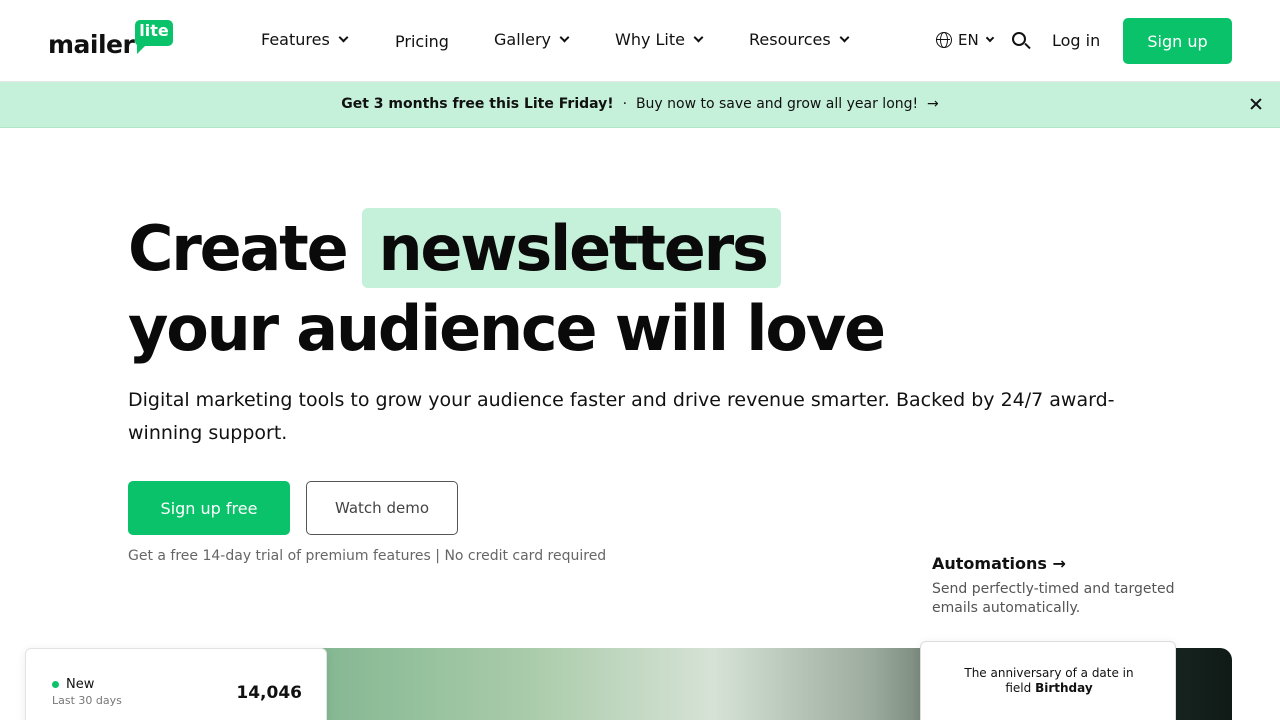 Image resolution: width=1280 pixels, height=720 pixels. What do you see at coordinates (209, 508) in the screenshot?
I see `signup-free-button: Sign up free` at bounding box center [209, 508].